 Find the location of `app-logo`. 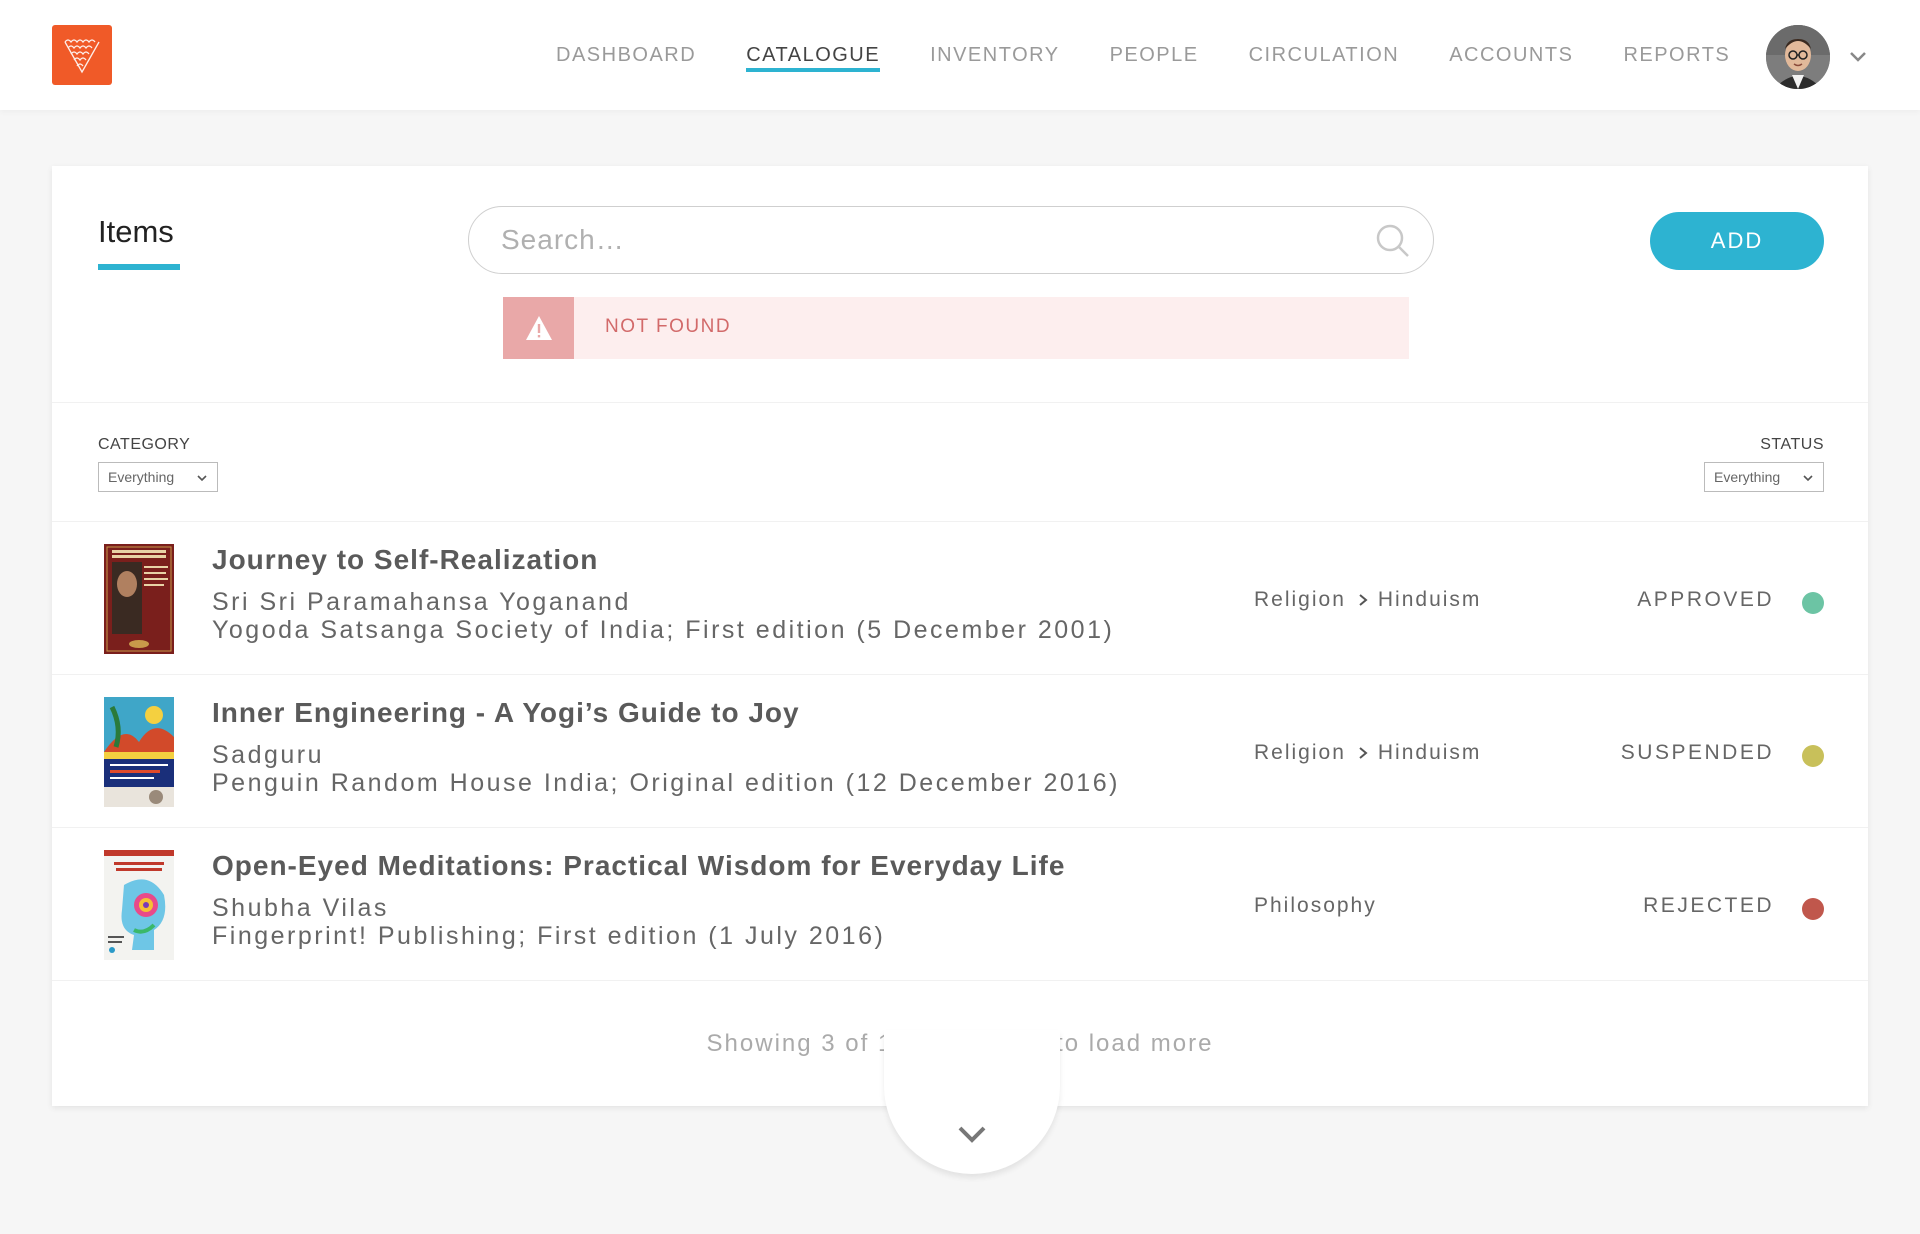

app-logo is located at coordinates (82, 55).